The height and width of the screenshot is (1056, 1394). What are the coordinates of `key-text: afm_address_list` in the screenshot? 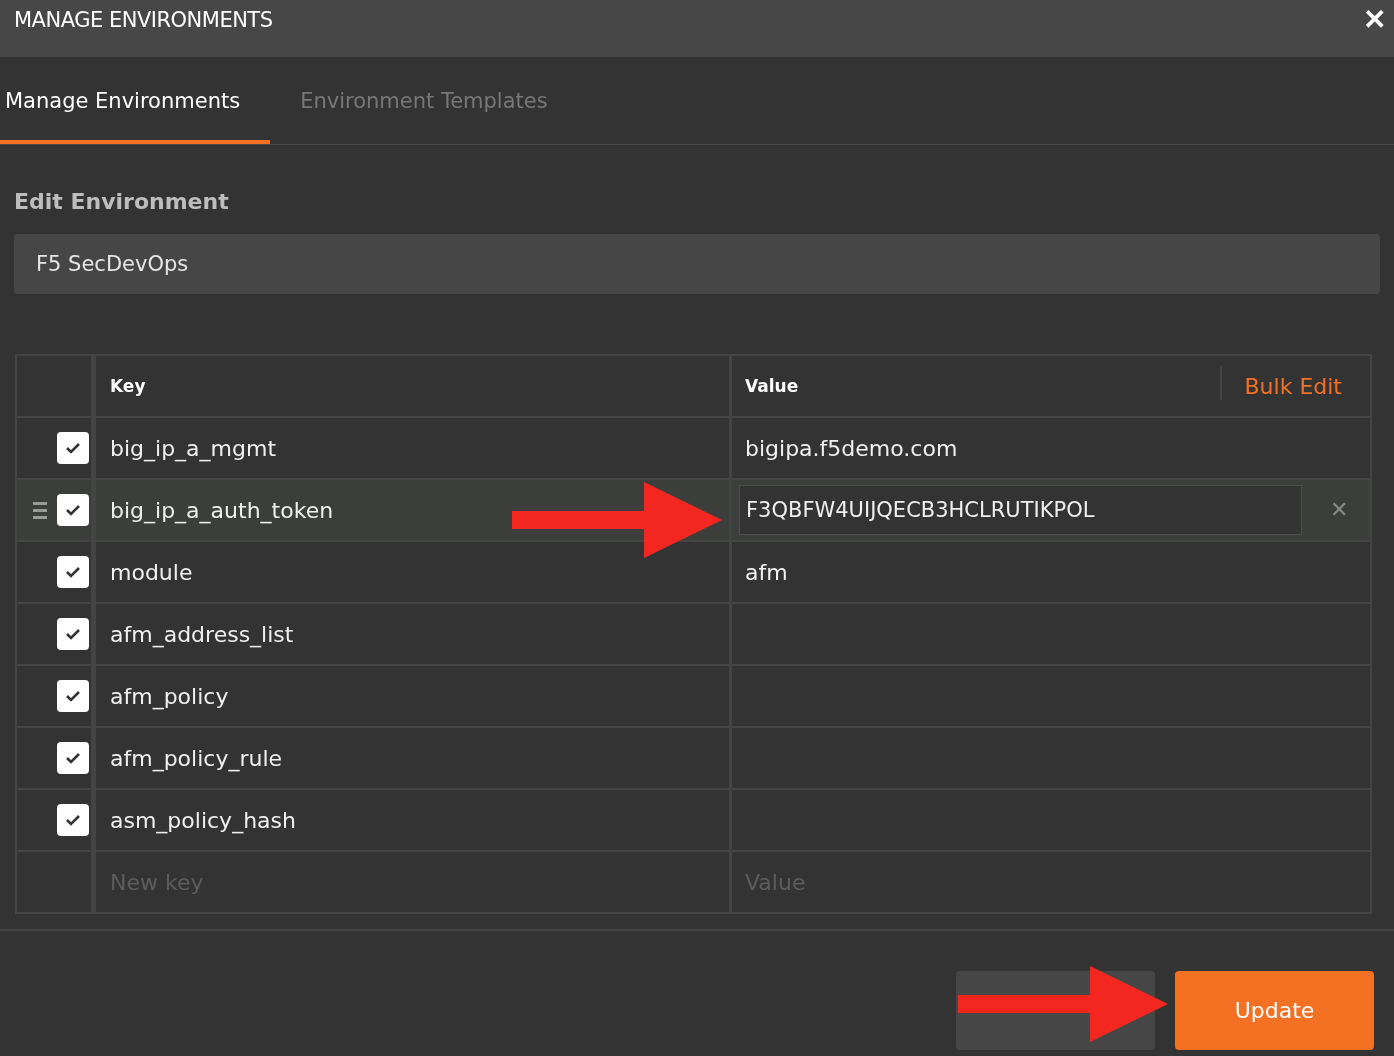 It's located at (202, 634).